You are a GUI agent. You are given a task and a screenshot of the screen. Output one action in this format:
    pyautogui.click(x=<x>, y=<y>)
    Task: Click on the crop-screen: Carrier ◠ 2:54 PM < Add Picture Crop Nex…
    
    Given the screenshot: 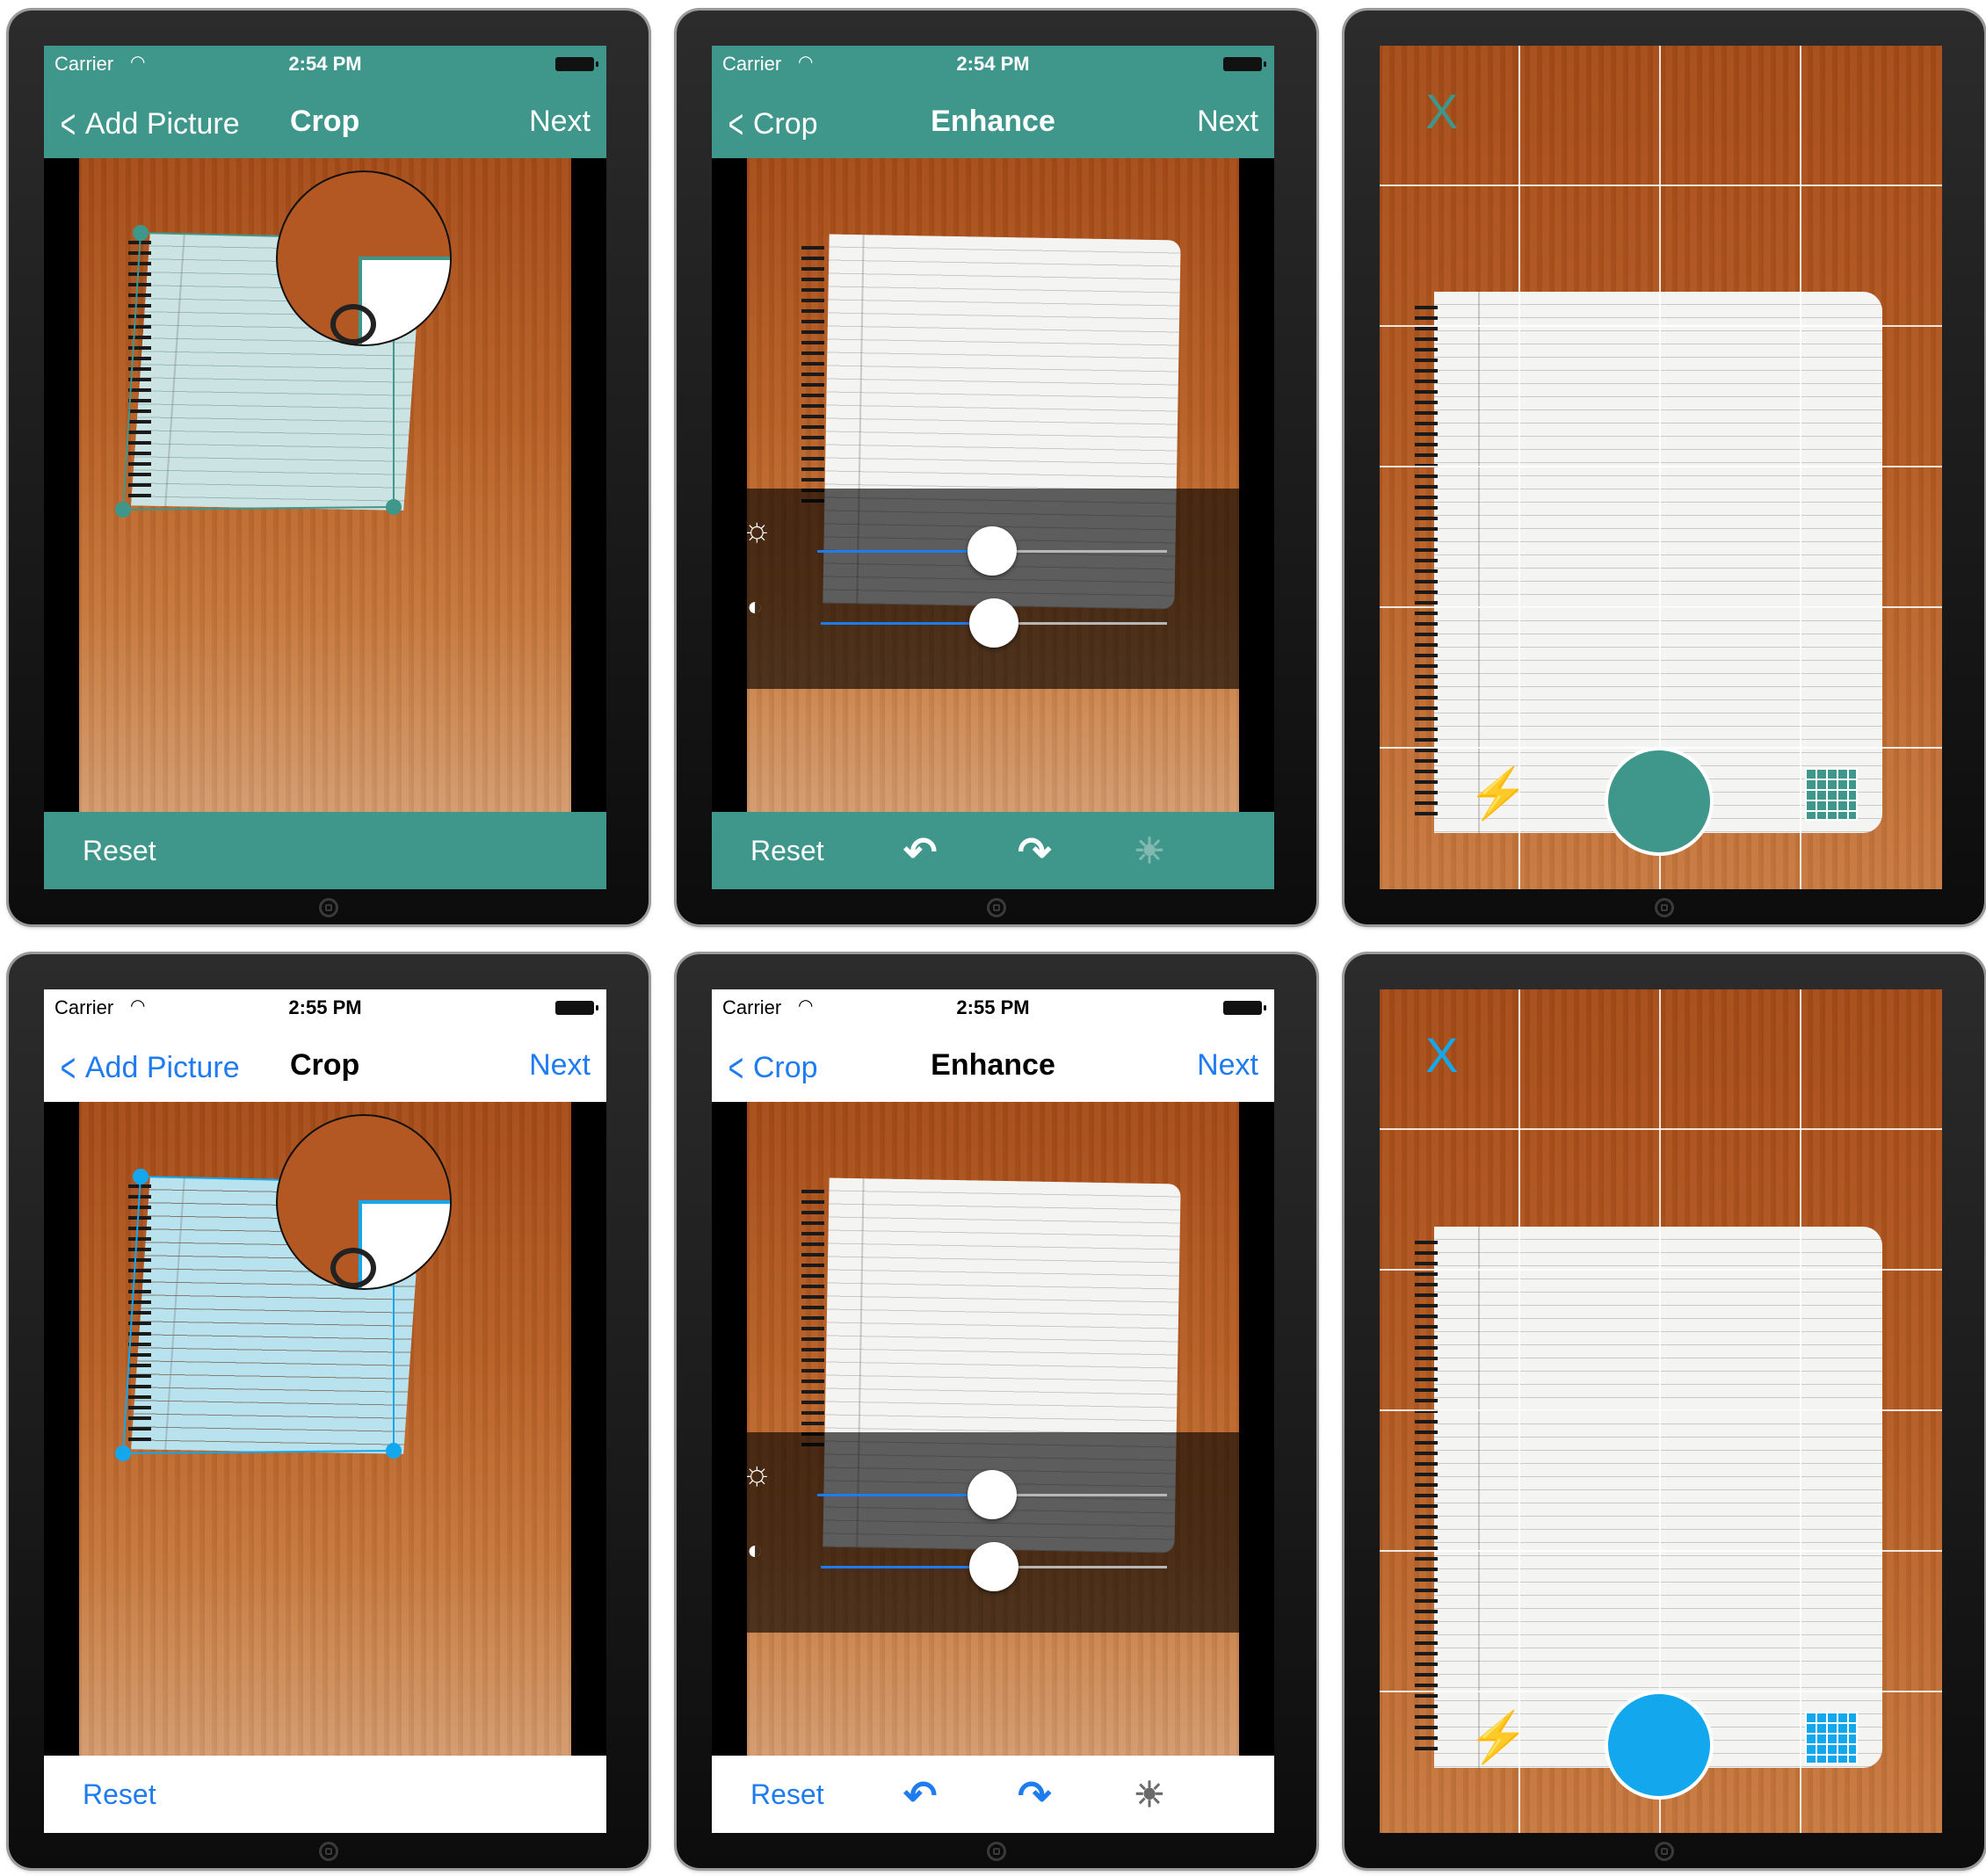 What is the action you would take?
    pyautogui.click(x=325, y=467)
    